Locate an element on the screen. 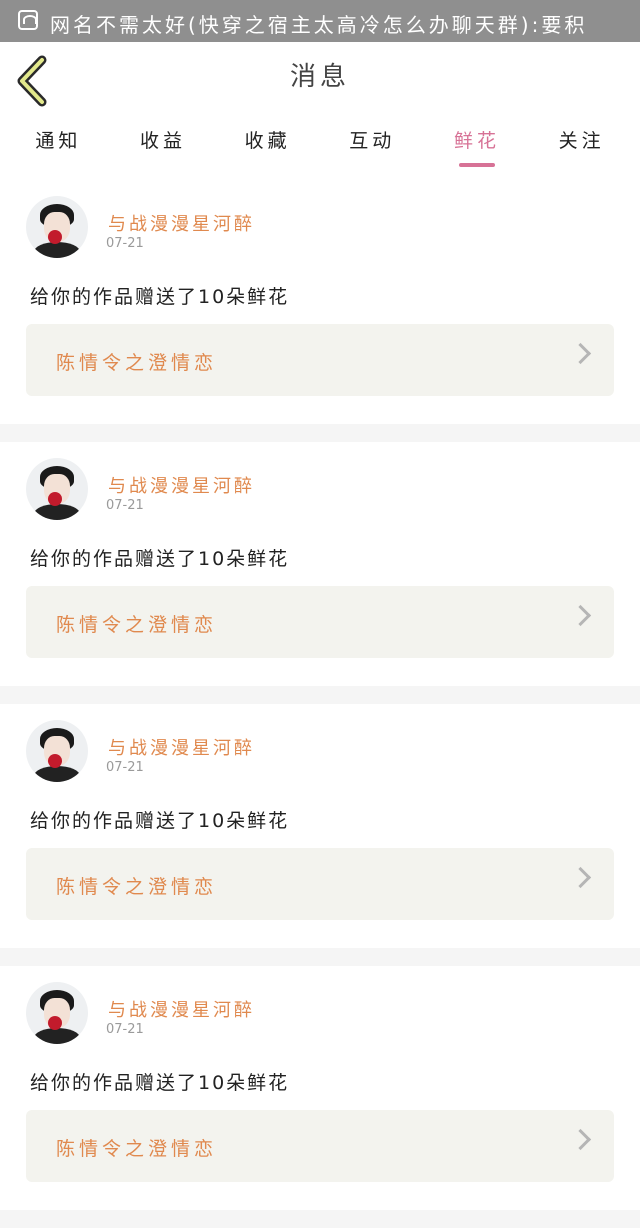  navbar: 消息 is located at coordinates (320, 78).